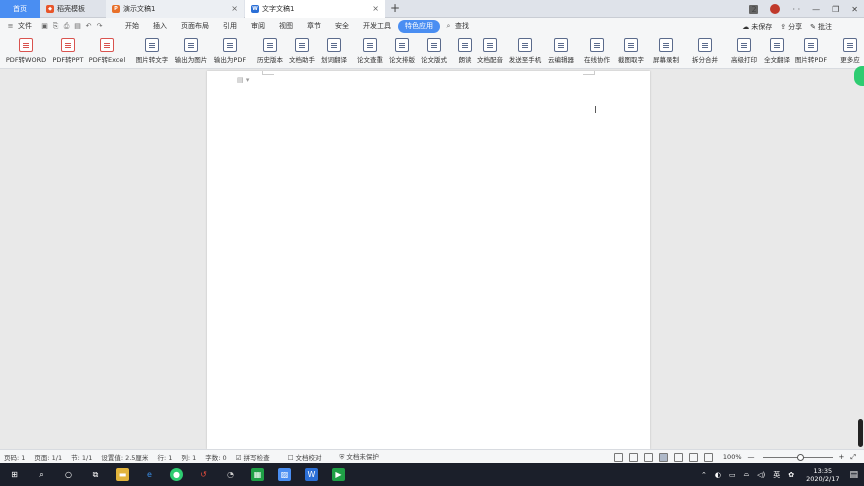 The height and width of the screenshot is (486, 864). What do you see at coordinates (195, 26) in the screenshot?
I see `menu-page-layout: 页面布局` at bounding box center [195, 26].